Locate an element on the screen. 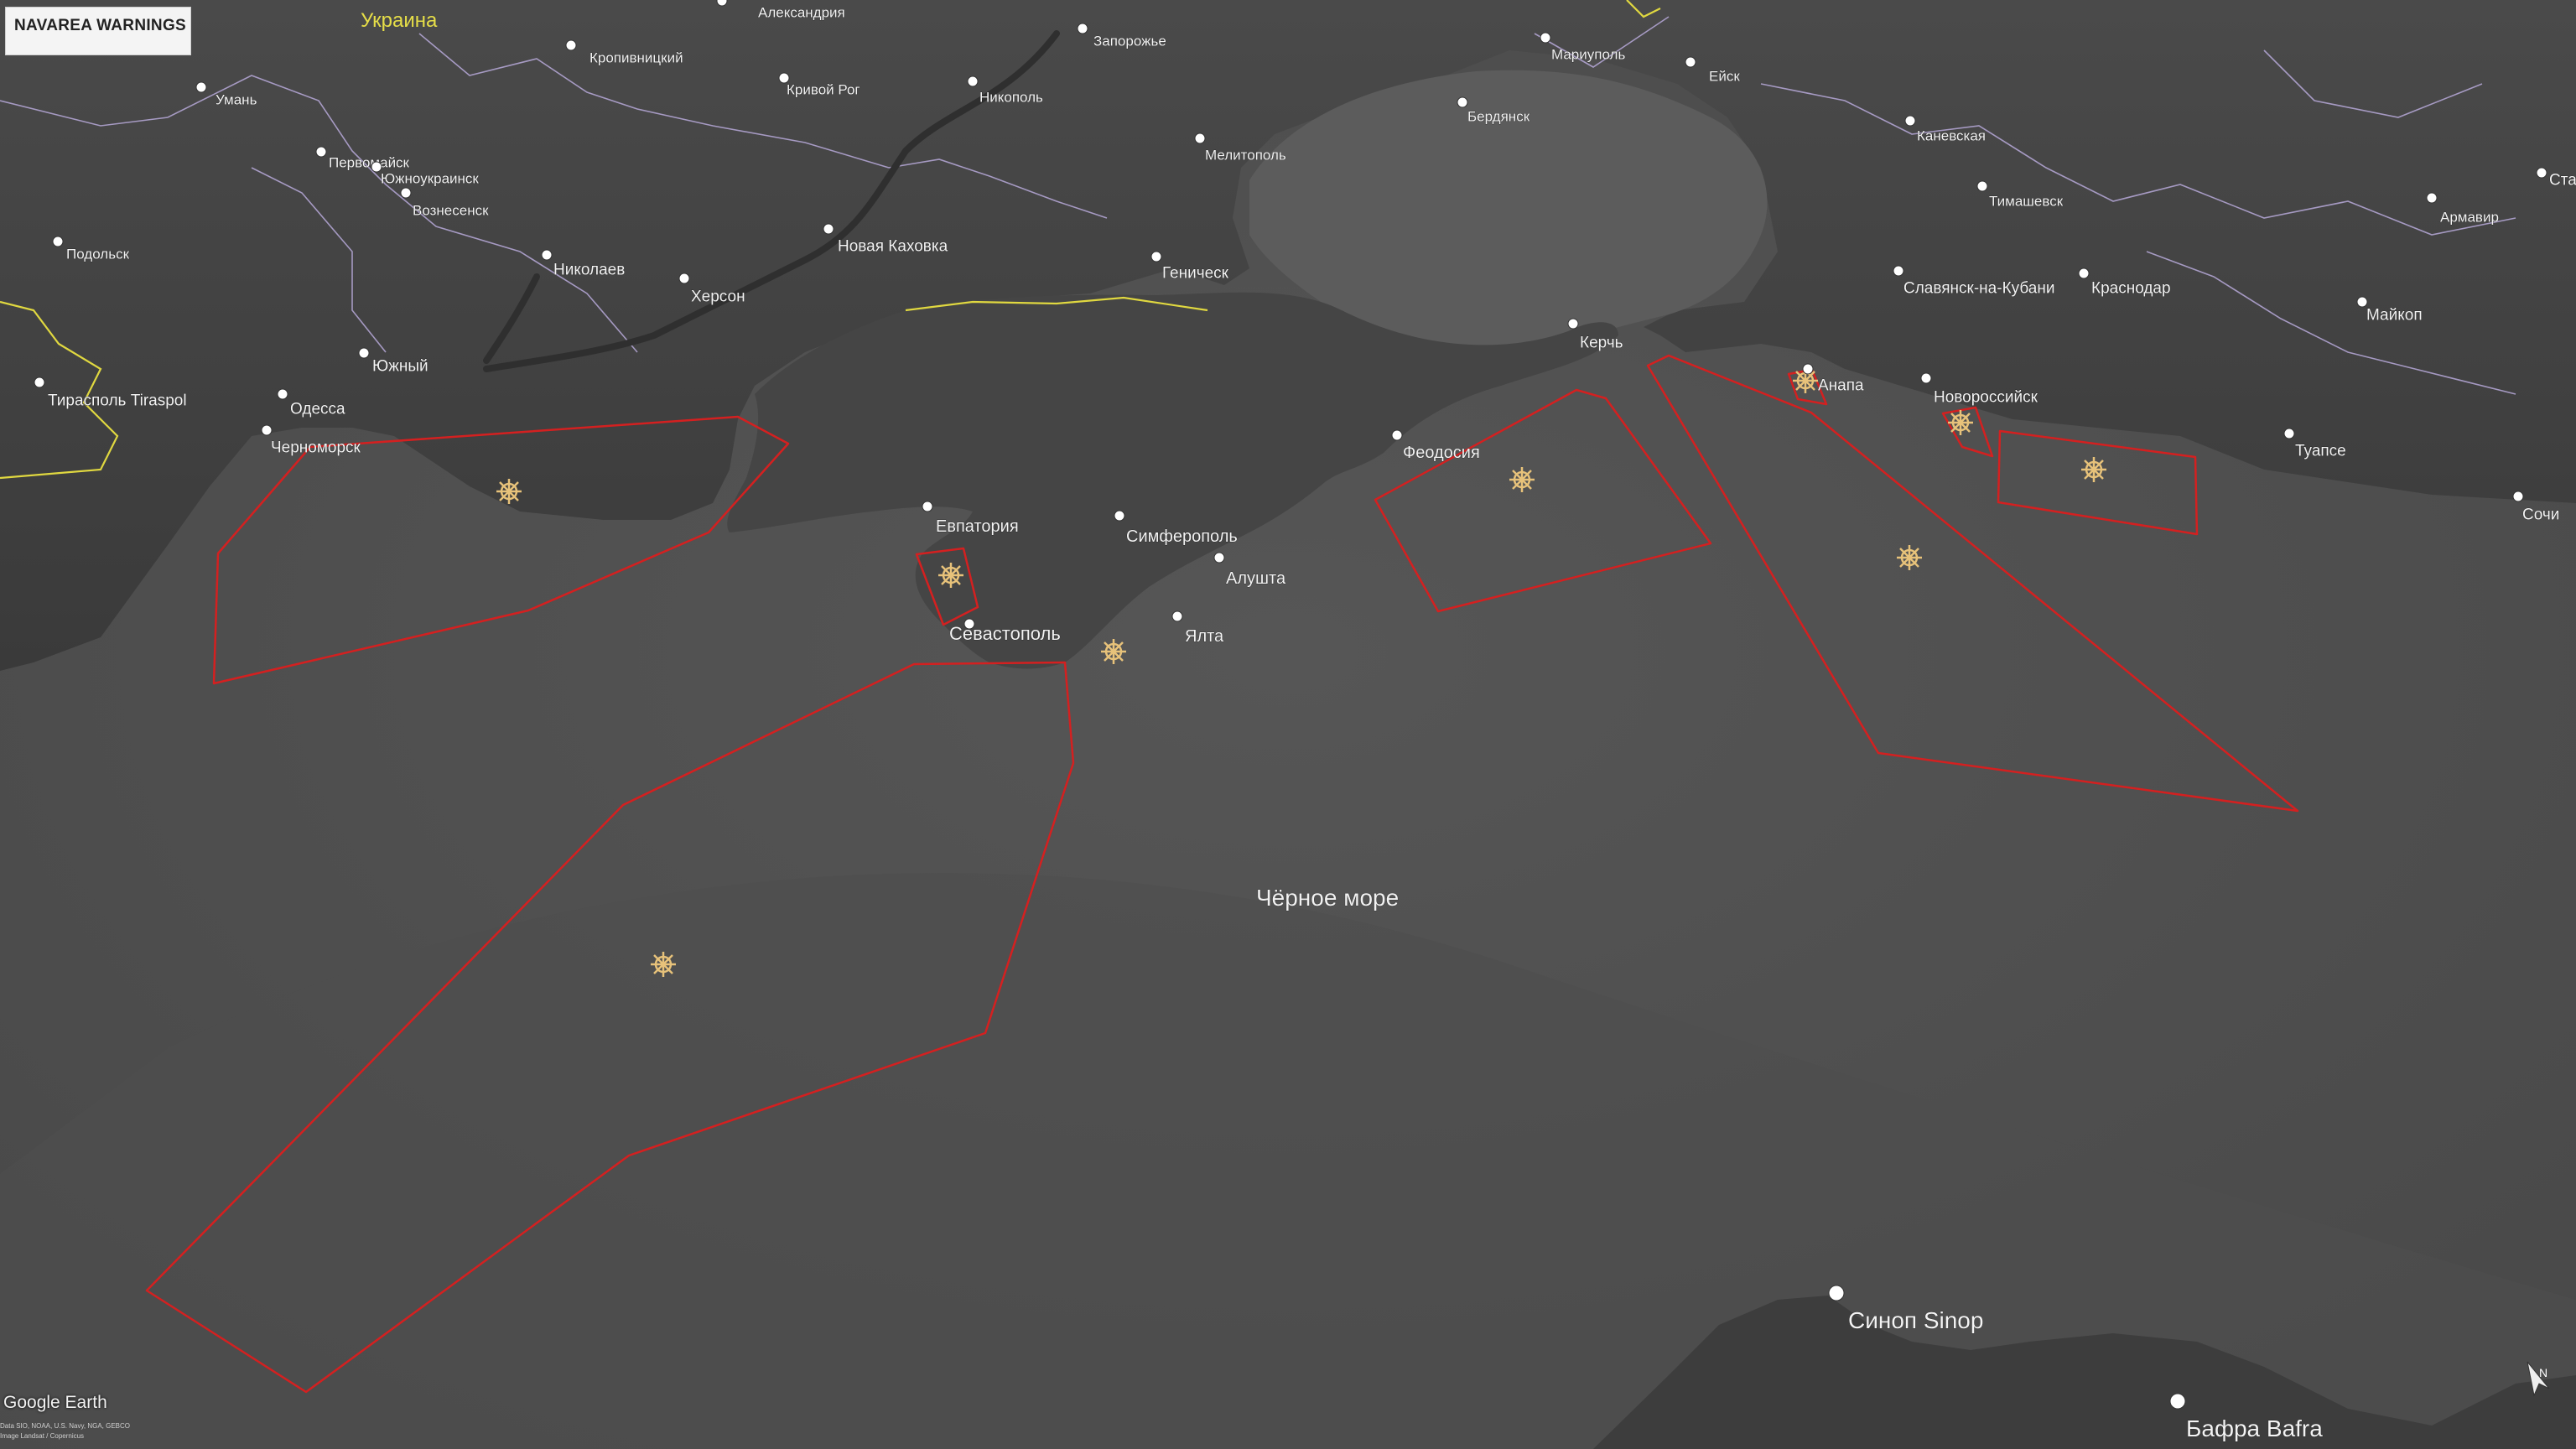 The height and width of the screenshot is (1449, 2576). city-label: Вознесенск is located at coordinates (451, 210).